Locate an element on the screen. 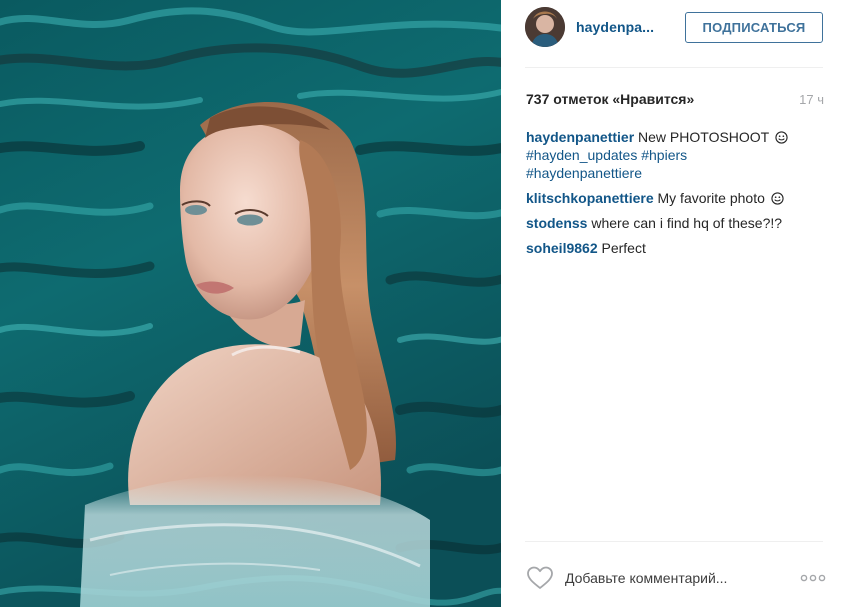 This screenshot has height=607, width=847. comment-input is located at coordinates (675, 578).